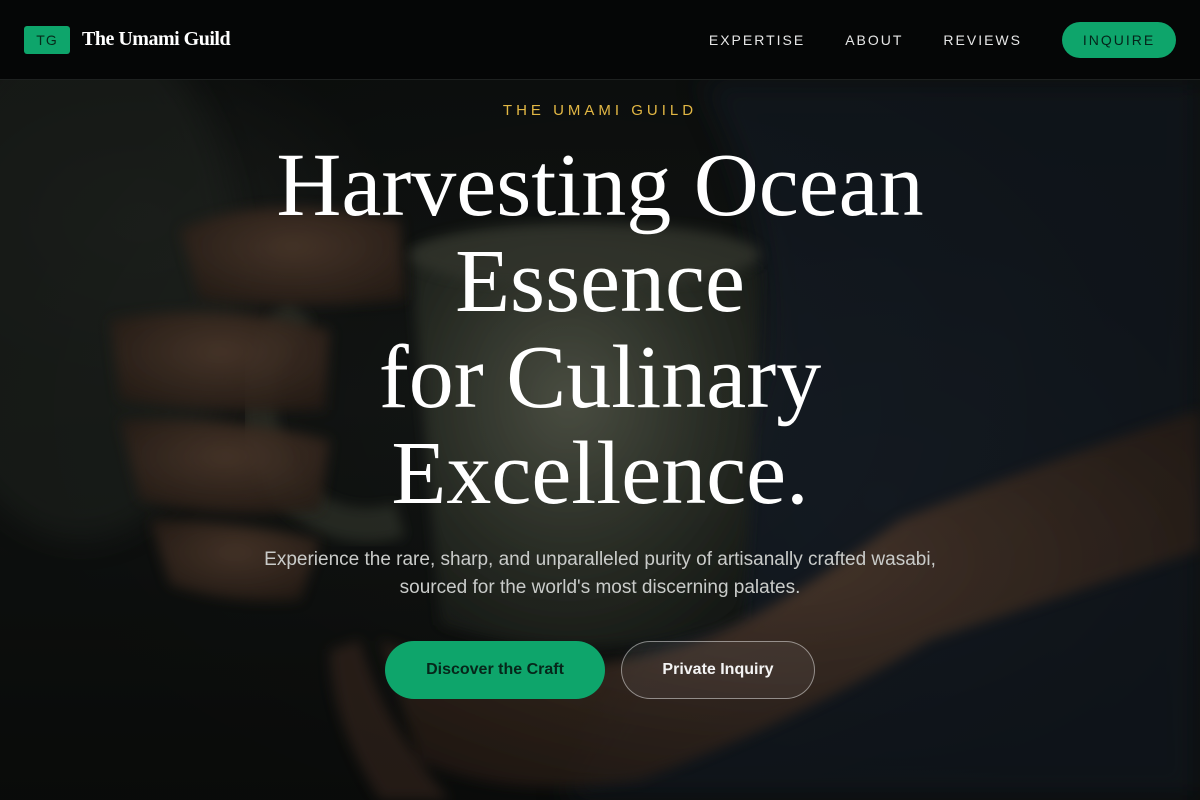  Describe the element at coordinates (156, 39) in the screenshot. I see `brand-name: The Umami Guild` at that location.